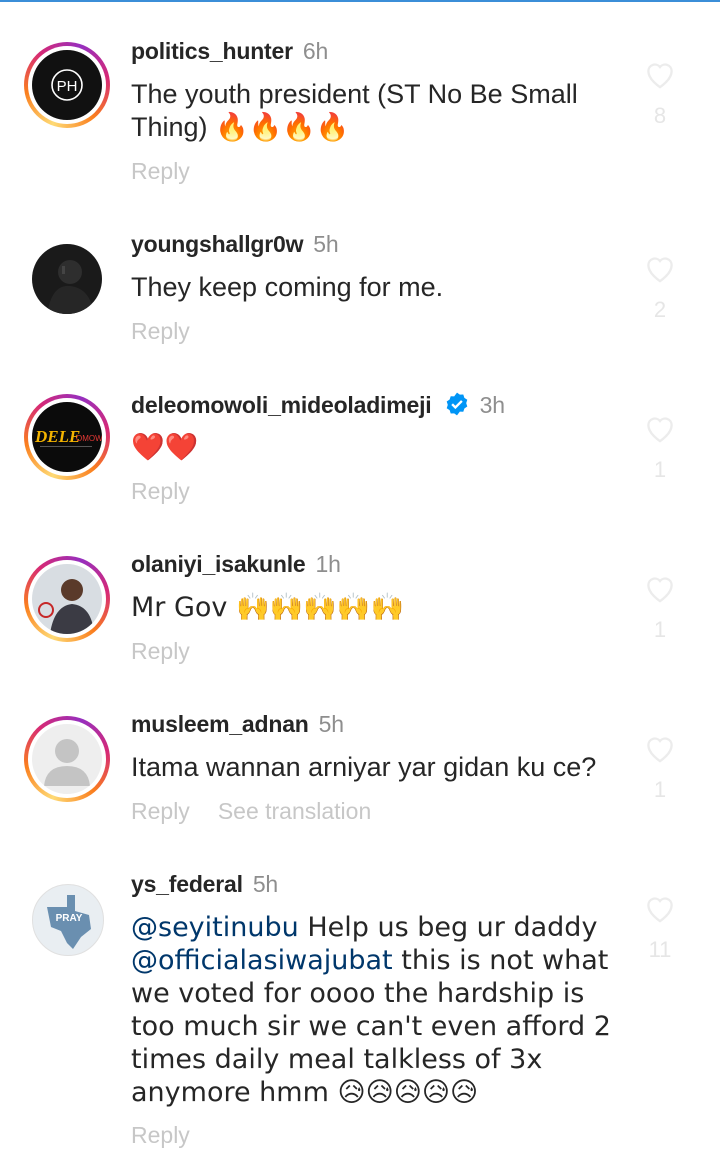  Describe the element at coordinates (262, 960) in the screenshot. I see `mention-link: @officialasiwajubat` at that location.